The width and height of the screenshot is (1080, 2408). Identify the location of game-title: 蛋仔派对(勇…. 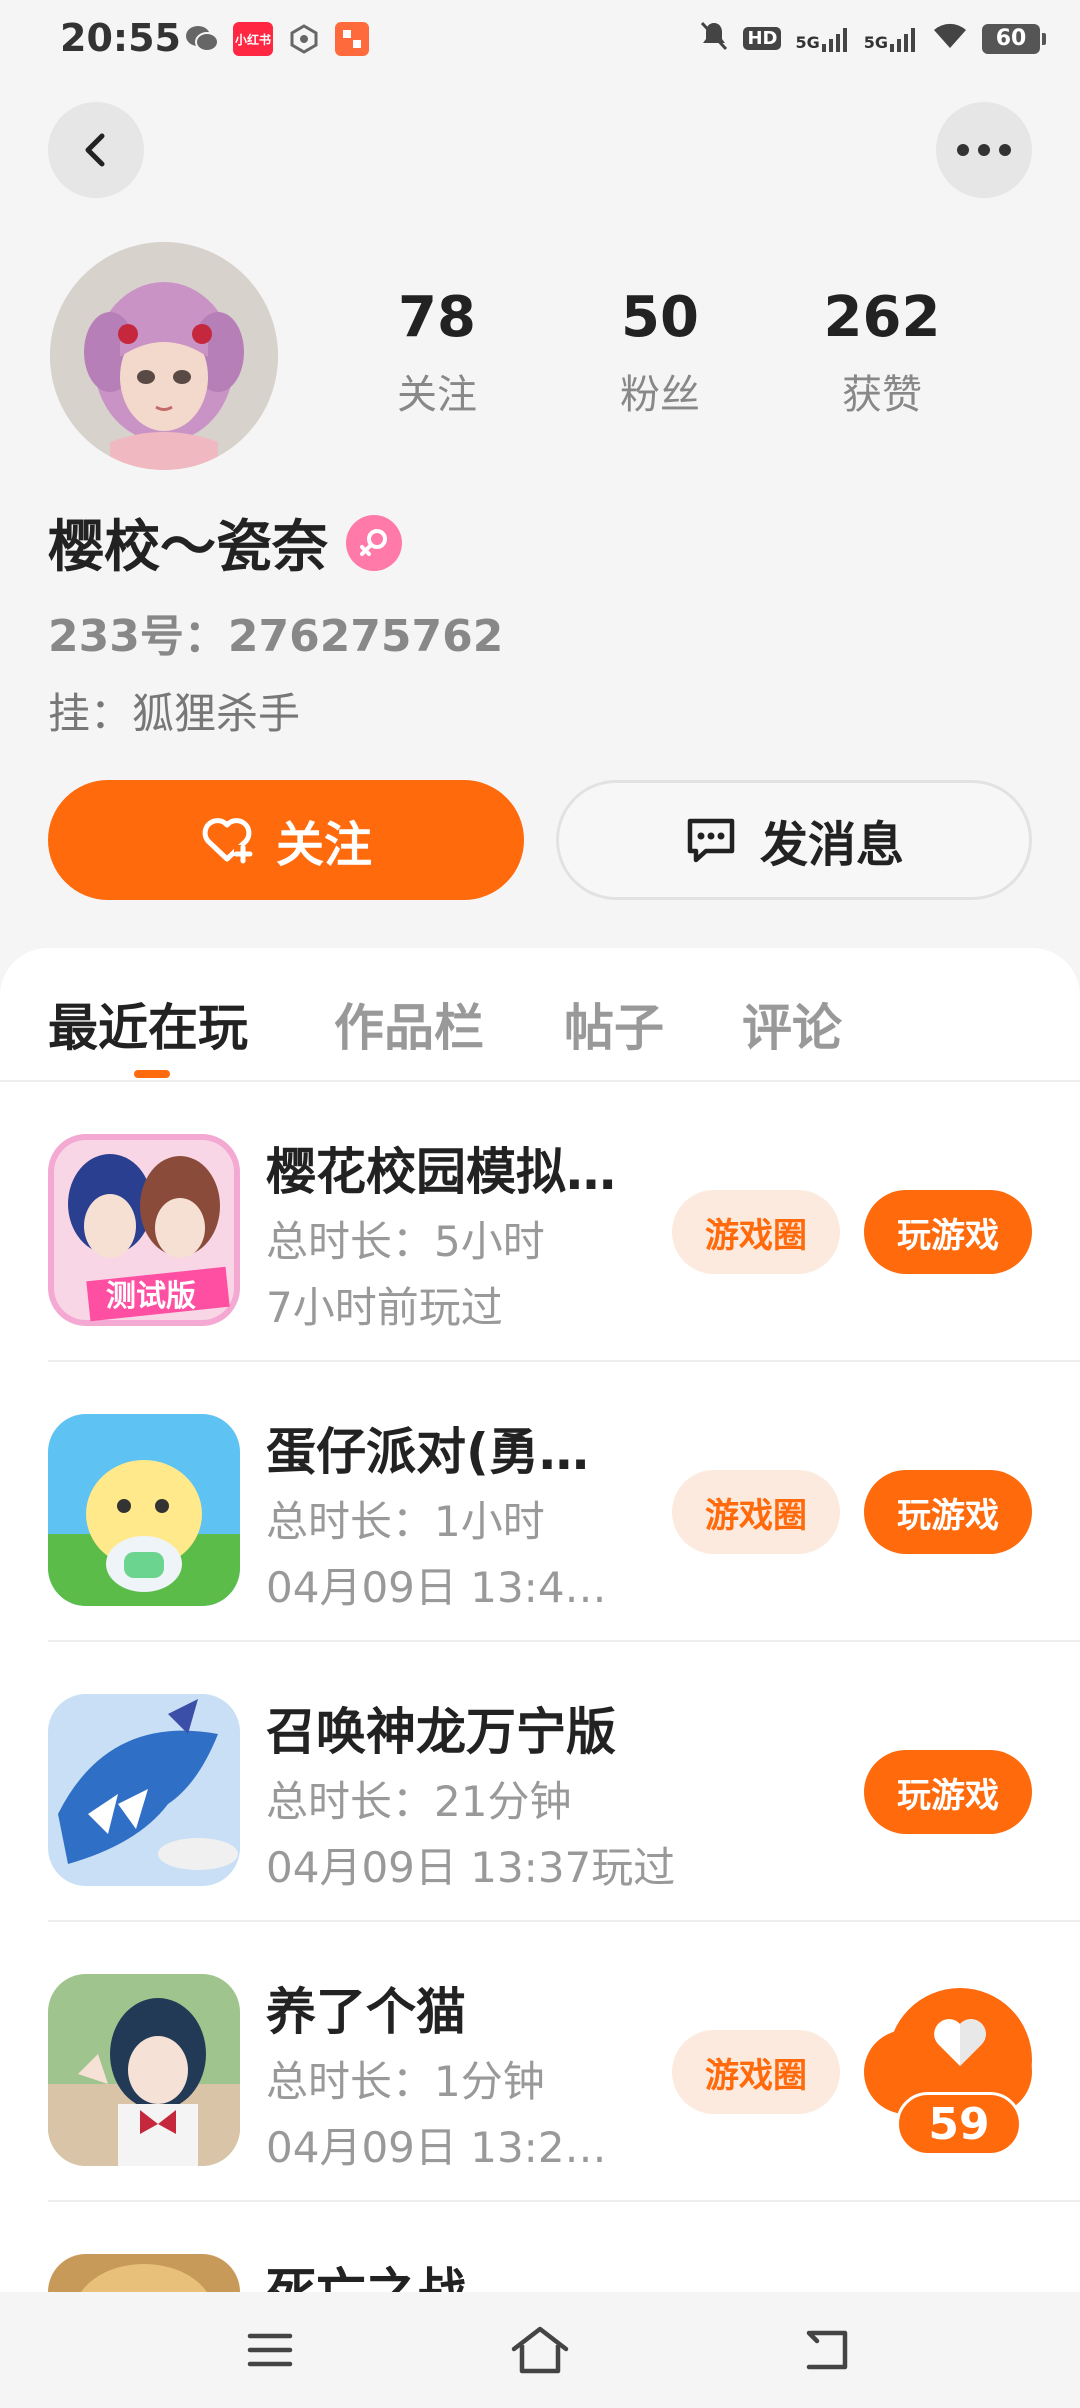
(427, 1452).